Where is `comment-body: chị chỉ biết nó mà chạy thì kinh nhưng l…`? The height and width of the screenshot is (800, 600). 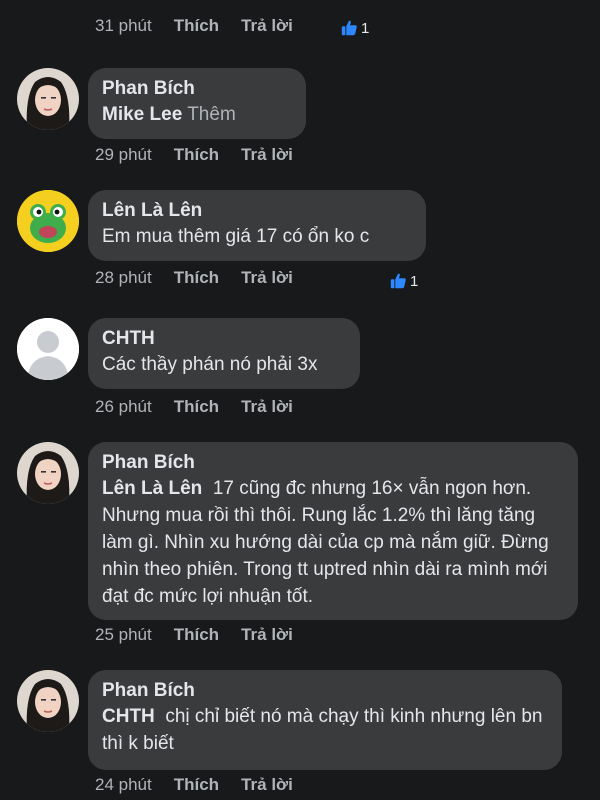
comment-body: chị chỉ biết nó mà chạy thì kinh nhưng l… is located at coordinates (322, 730).